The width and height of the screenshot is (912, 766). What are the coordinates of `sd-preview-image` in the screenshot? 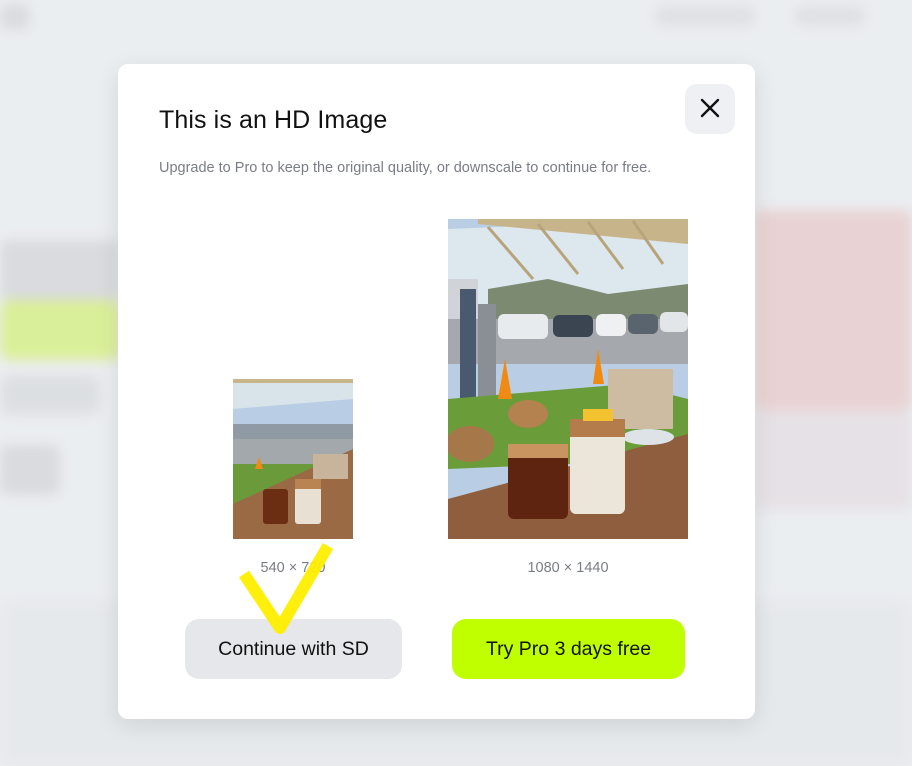 It's located at (293, 459).